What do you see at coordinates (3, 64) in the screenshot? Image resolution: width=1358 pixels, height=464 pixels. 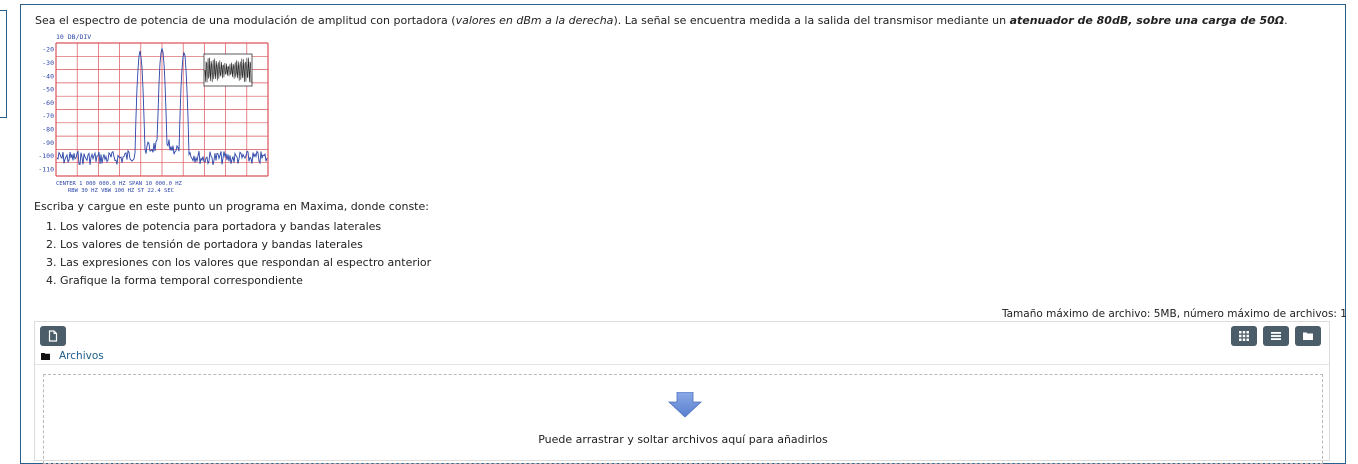 I see `left-panel-edge` at bounding box center [3, 64].